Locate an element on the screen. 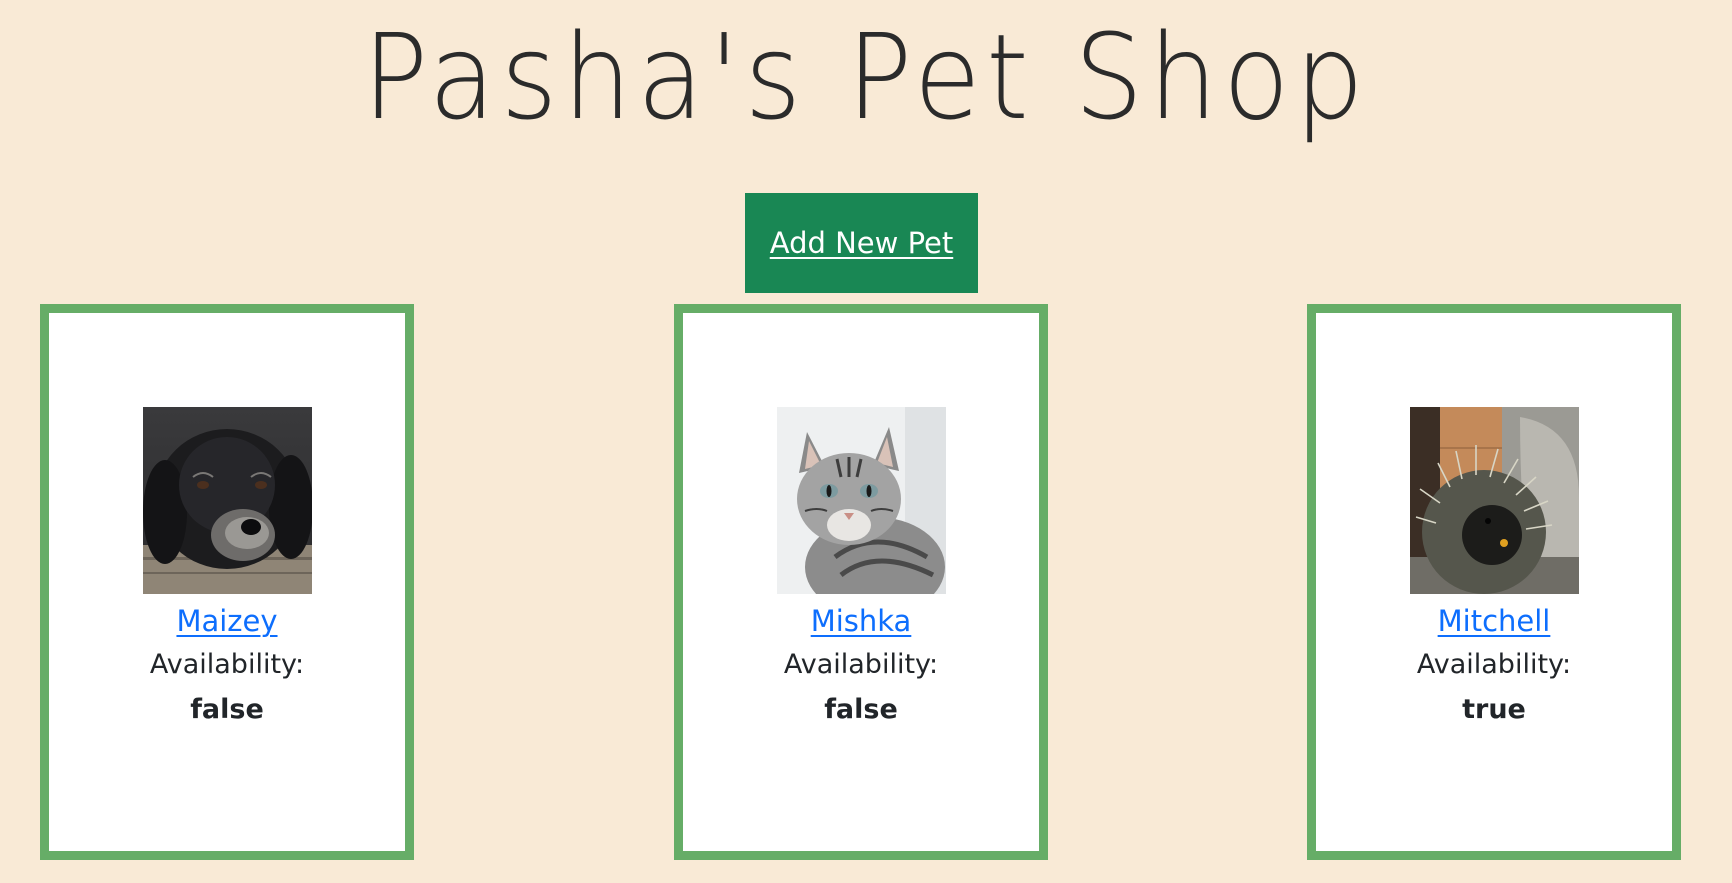 Image resolution: width=1732 pixels, height=883 pixels. pet-name-link: Mishka is located at coordinates (861, 621).